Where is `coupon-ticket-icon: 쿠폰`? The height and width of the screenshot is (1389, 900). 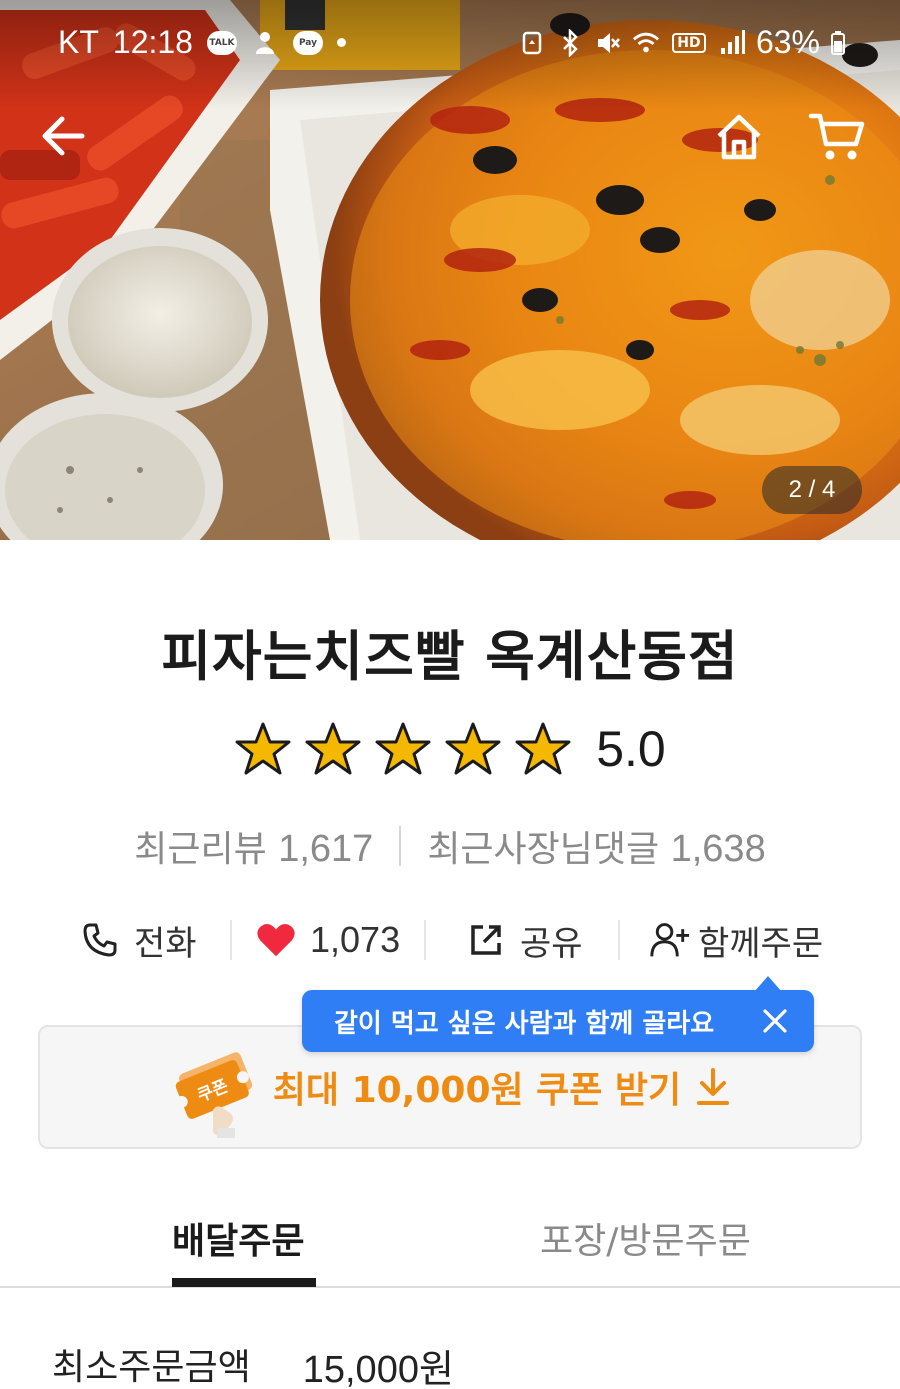 coupon-ticket-icon: 쿠폰 is located at coordinates (216, 1093).